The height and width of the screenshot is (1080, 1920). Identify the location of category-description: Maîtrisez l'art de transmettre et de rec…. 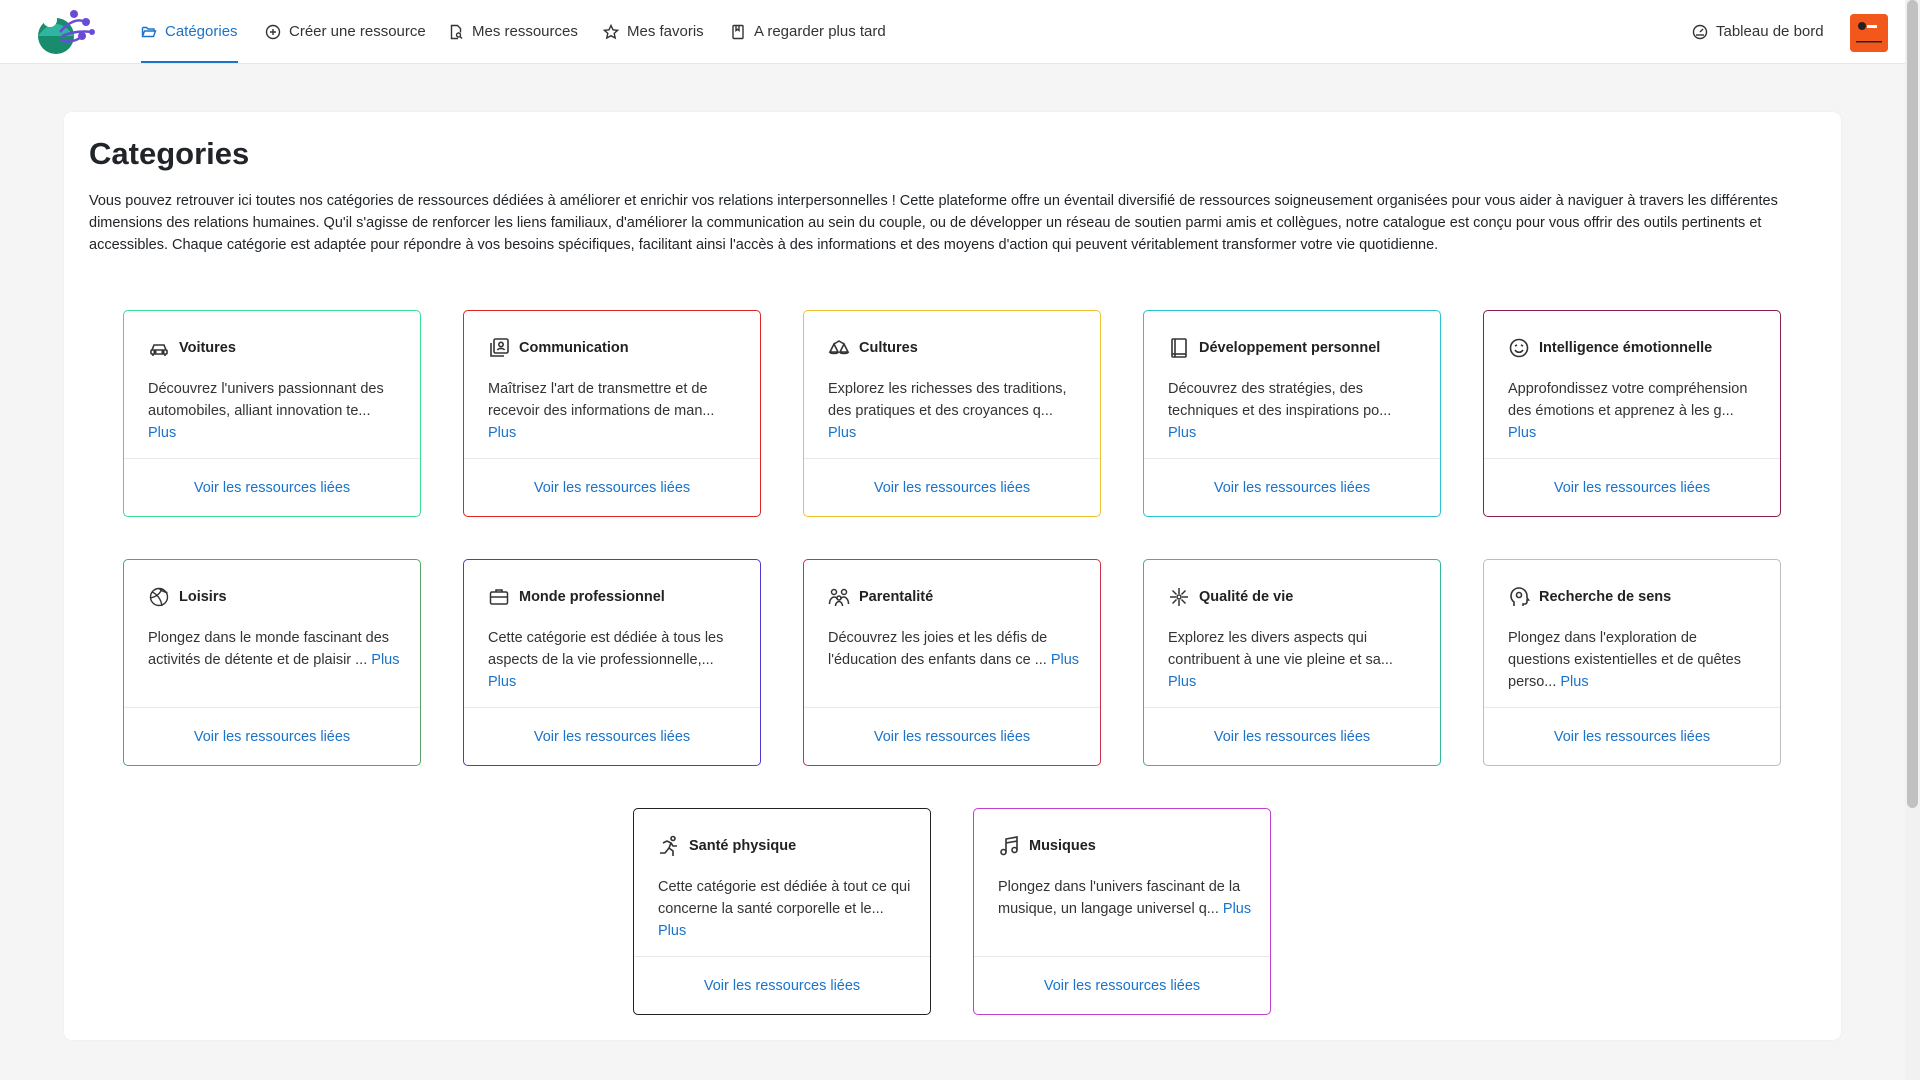
(615, 411).